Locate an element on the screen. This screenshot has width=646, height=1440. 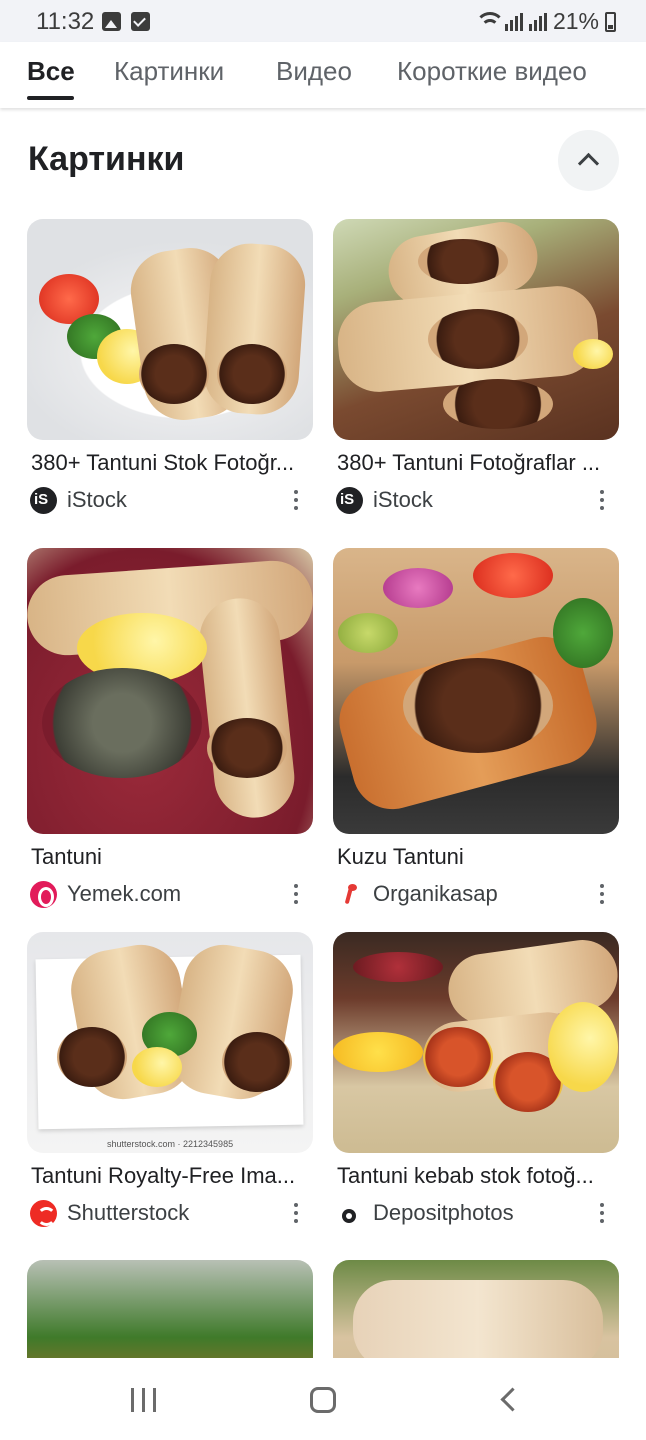
active-tab-indicator is located at coordinates (50, 98).